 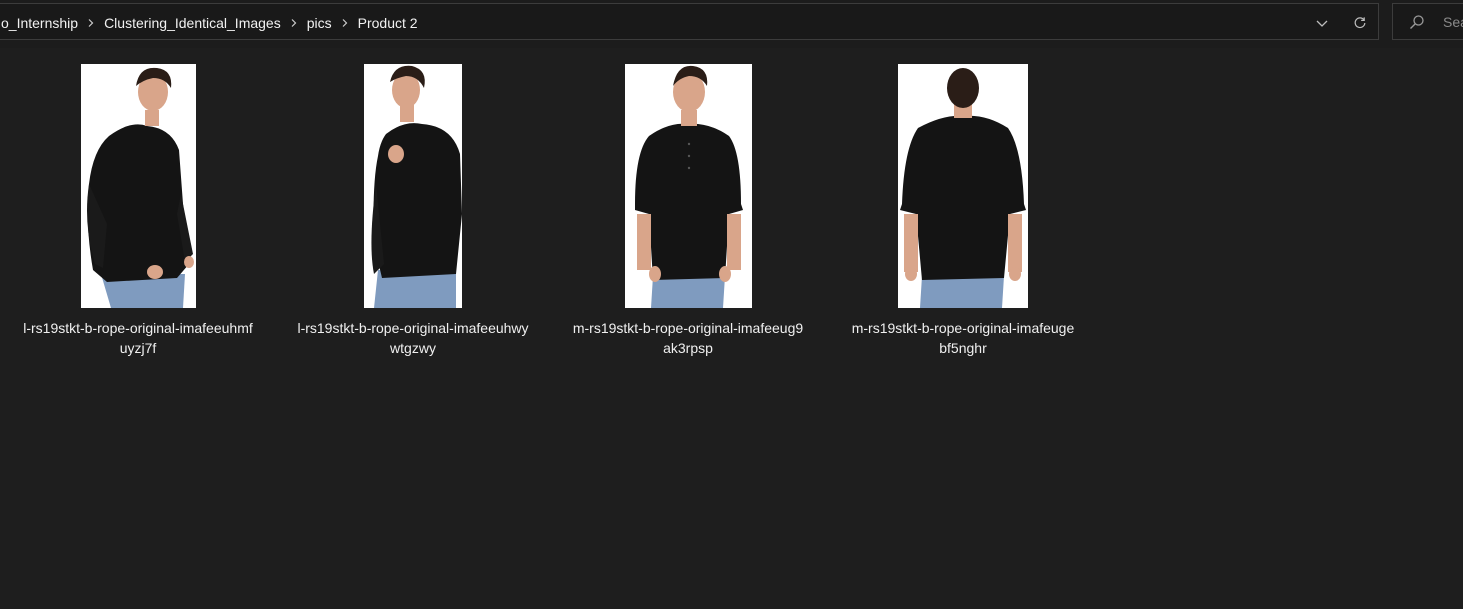 I want to click on file-name-line: l-rs19stkt-b-rope-original-imafeeuhmf, so click(x=138, y=328).